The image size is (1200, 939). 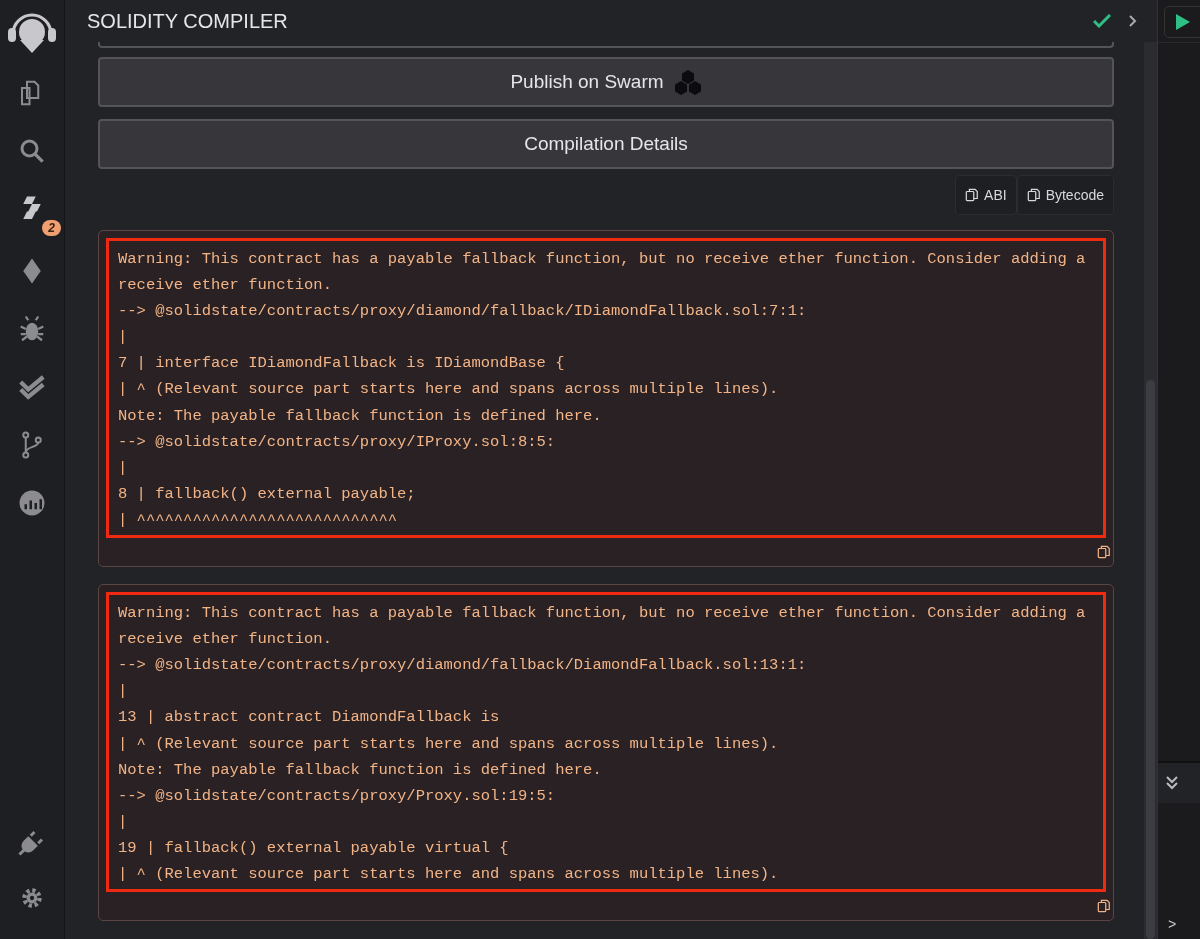 What do you see at coordinates (1065, 195) in the screenshot?
I see `copy-button: Bytecode` at bounding box center [1065, 195].